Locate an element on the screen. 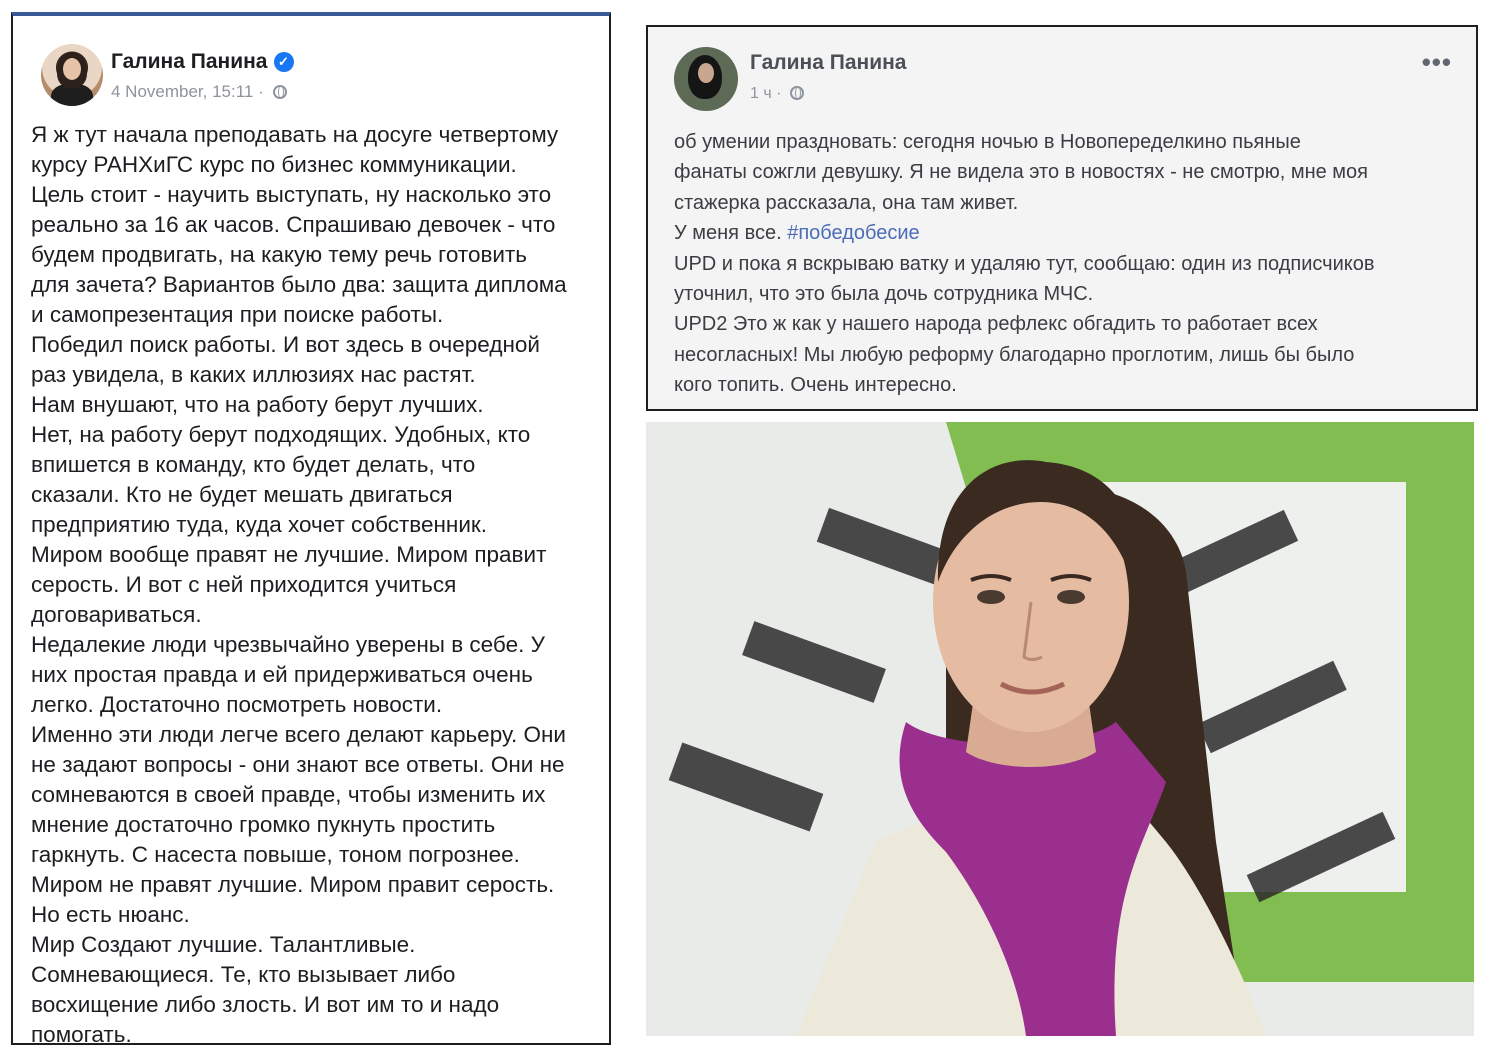 The width and height of the screenshot is (1490, 1056). author-name-row: Галина Панина ✓ is located at coordinates (202, 62).